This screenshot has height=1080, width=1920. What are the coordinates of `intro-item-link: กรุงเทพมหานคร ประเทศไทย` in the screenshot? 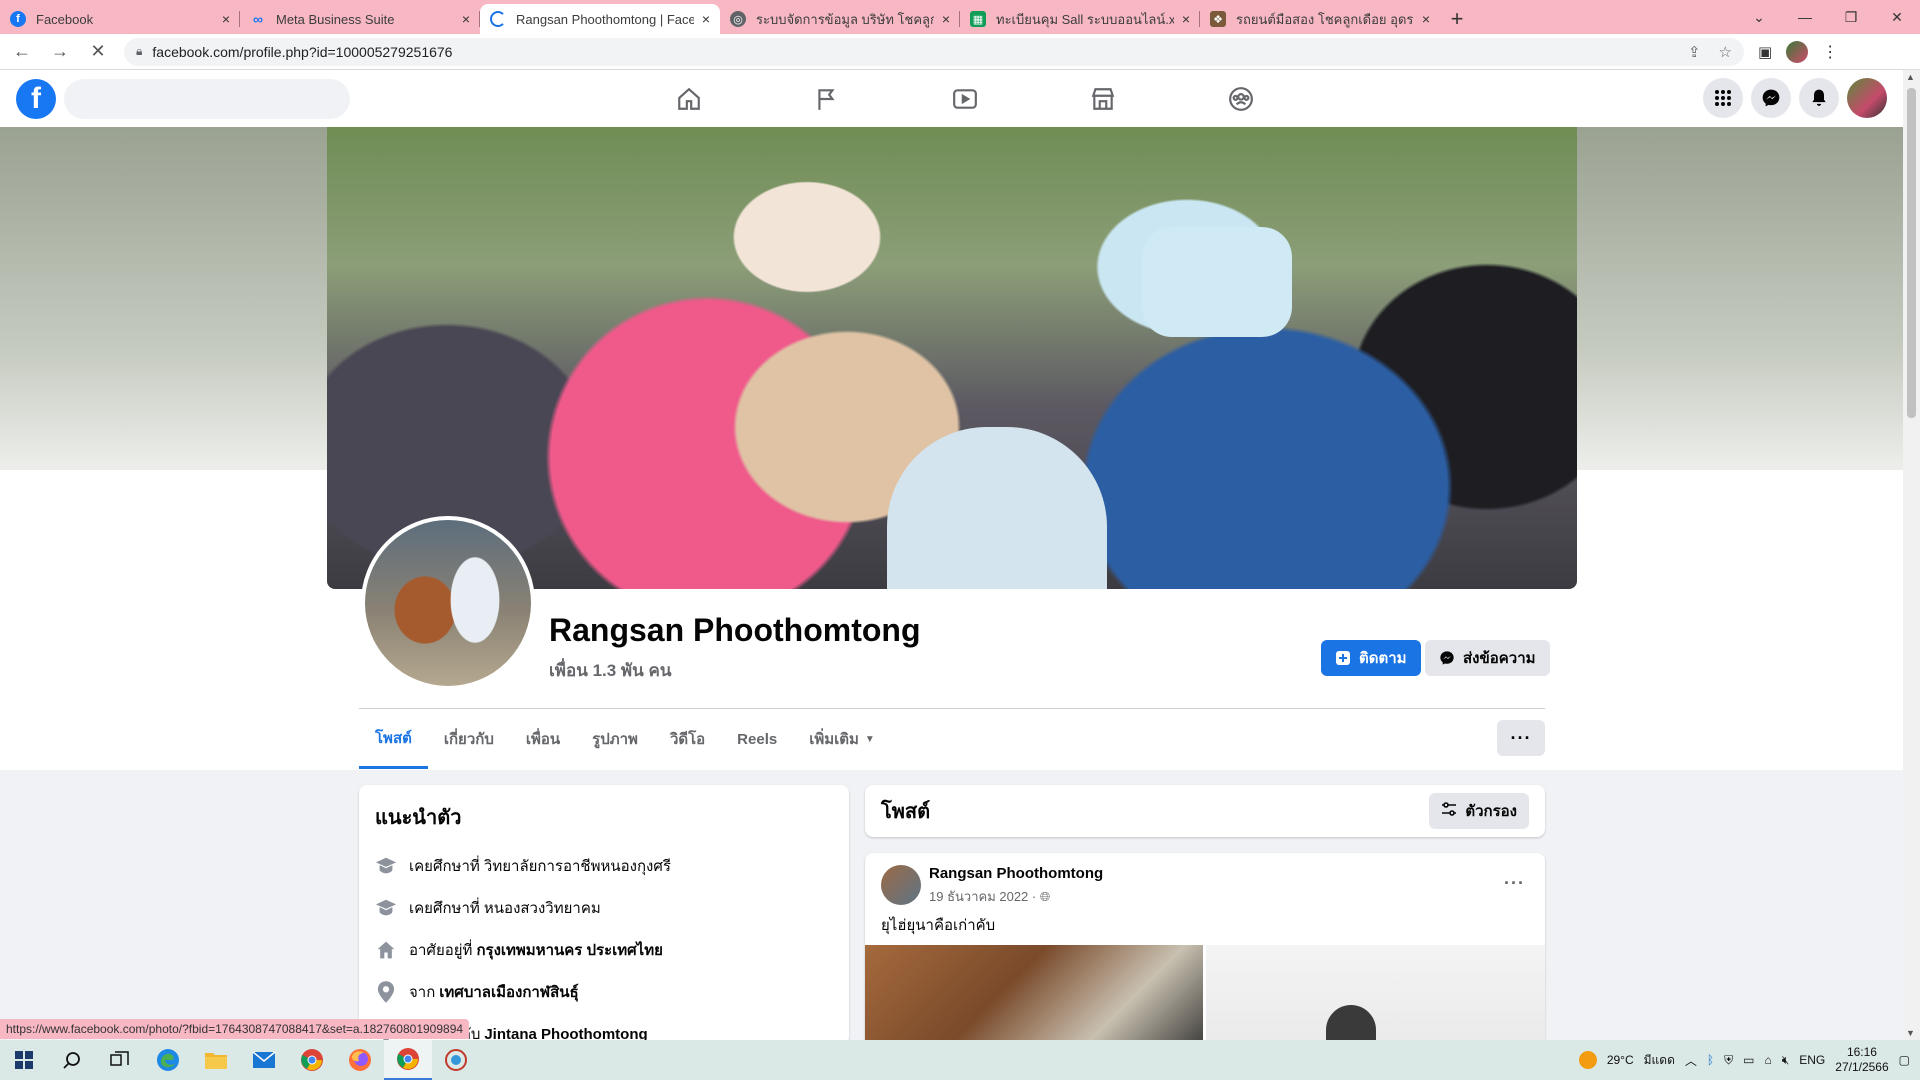 It's located at (569, 950).